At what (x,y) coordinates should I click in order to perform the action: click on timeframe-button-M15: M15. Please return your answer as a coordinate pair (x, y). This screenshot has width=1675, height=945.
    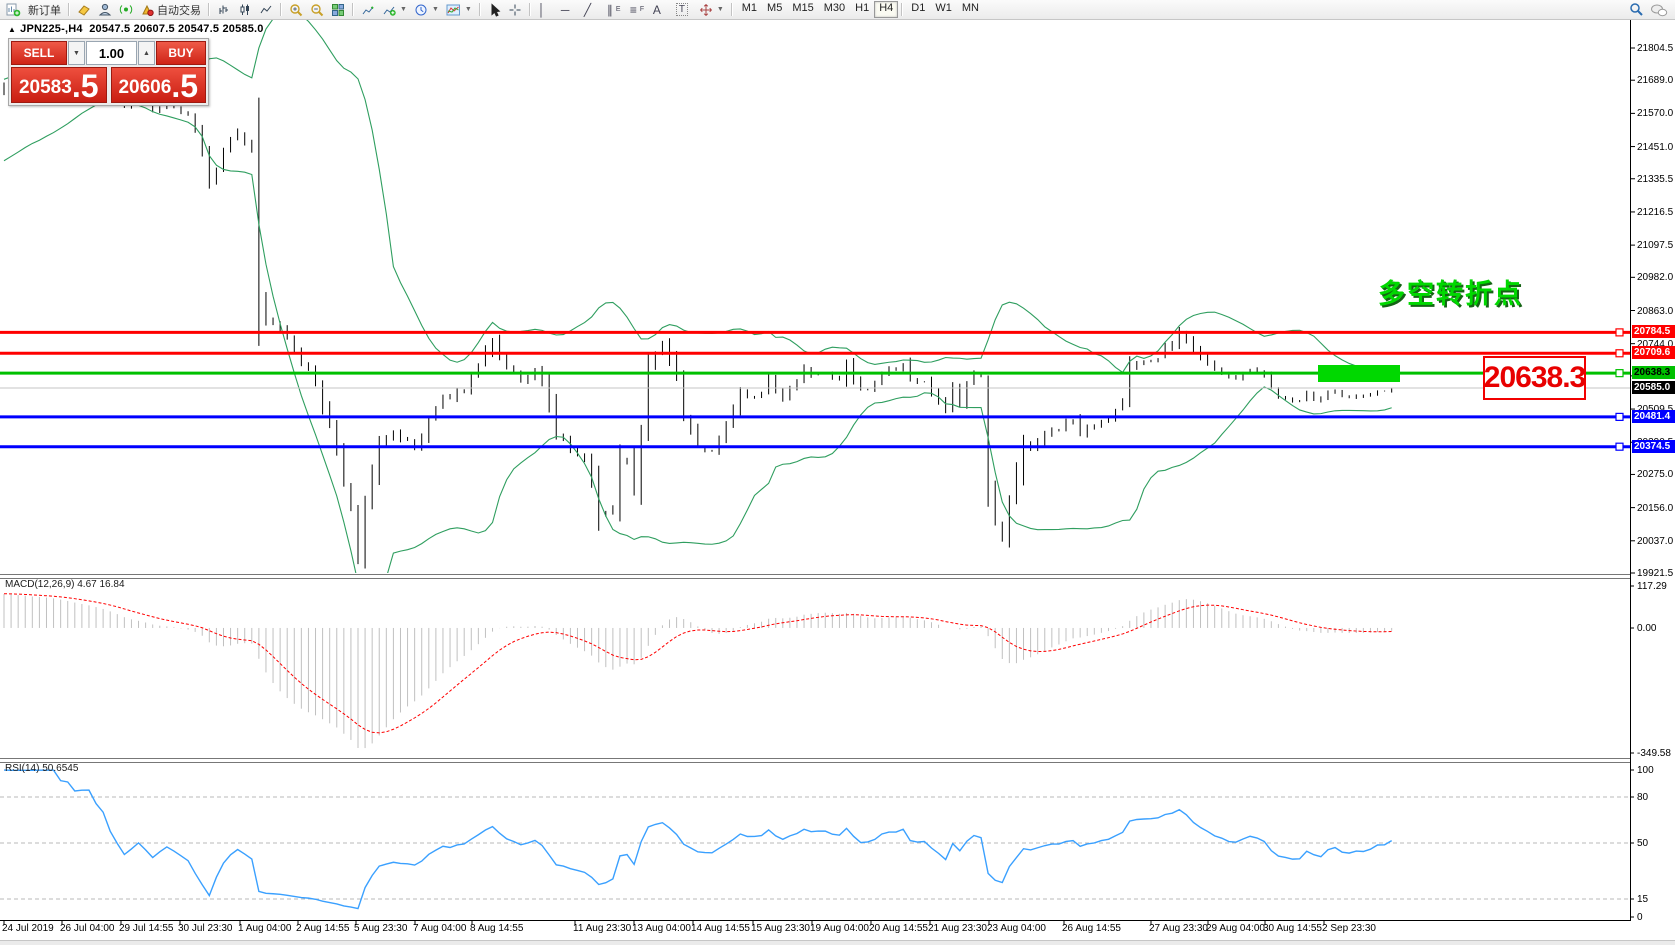
    Looking at the image, I should click on (802, 9).